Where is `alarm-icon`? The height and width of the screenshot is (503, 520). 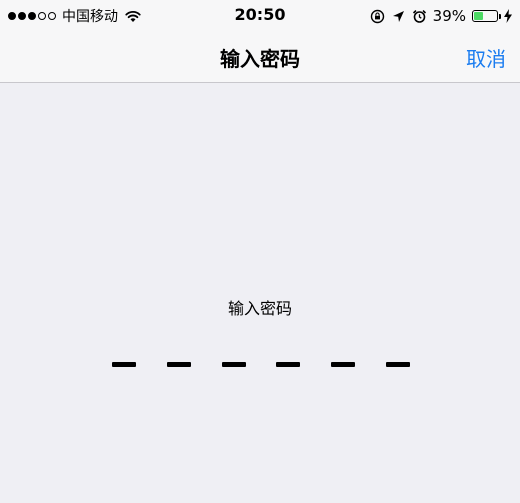 alarm-icon is located at coordinates (419, 16).